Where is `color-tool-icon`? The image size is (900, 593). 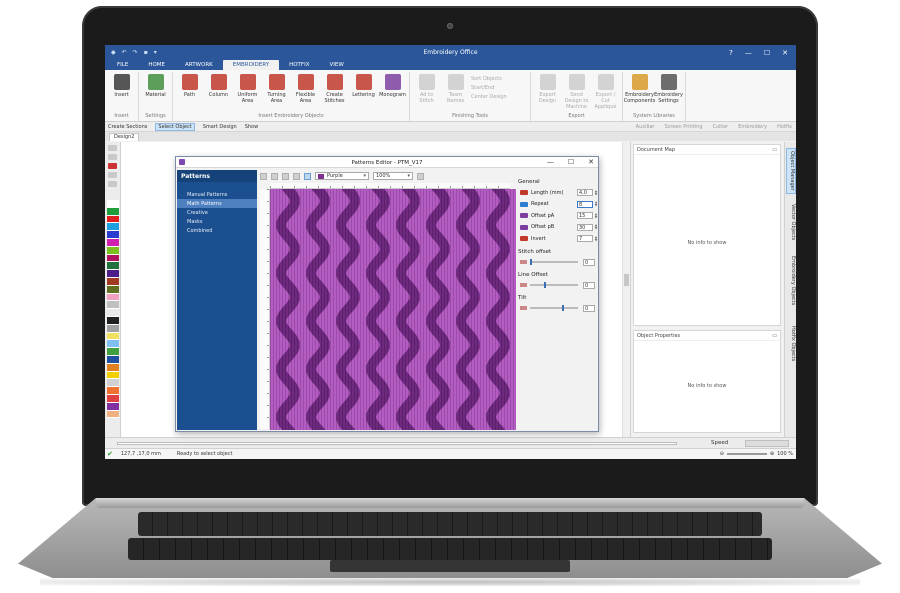 color-tool-icon is located at coordinates (112, 184).